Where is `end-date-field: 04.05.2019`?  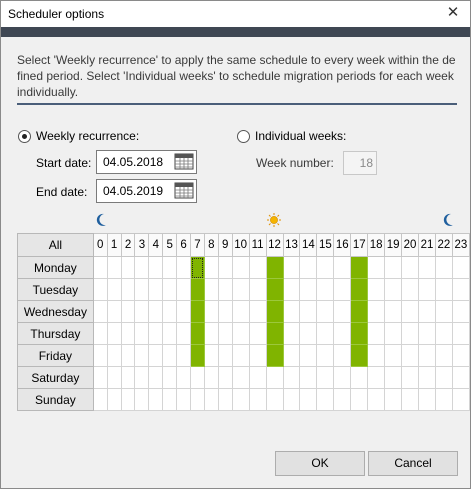 end-date-field: 04.05.2019 is located at coordinates (146, 191).